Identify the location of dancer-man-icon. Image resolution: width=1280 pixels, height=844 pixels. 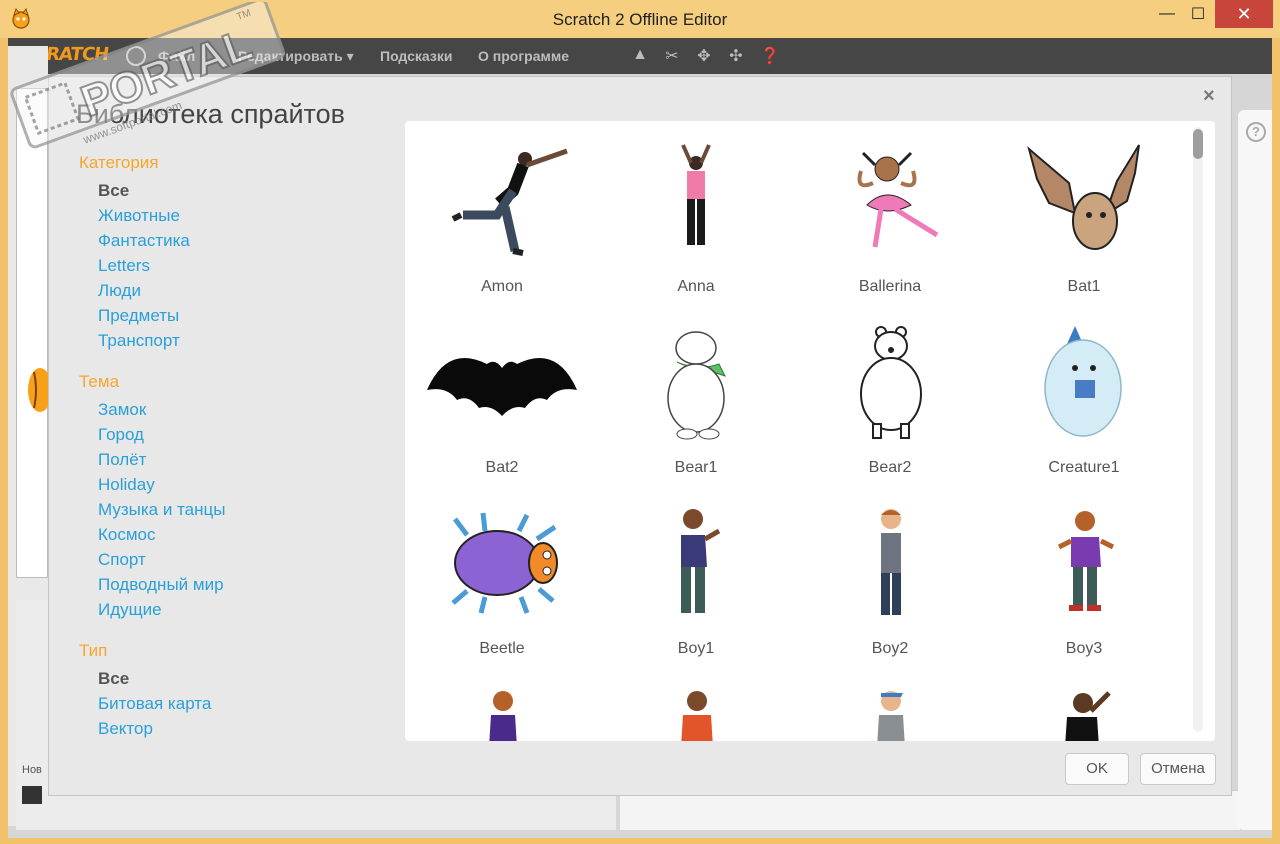
(509, 202).